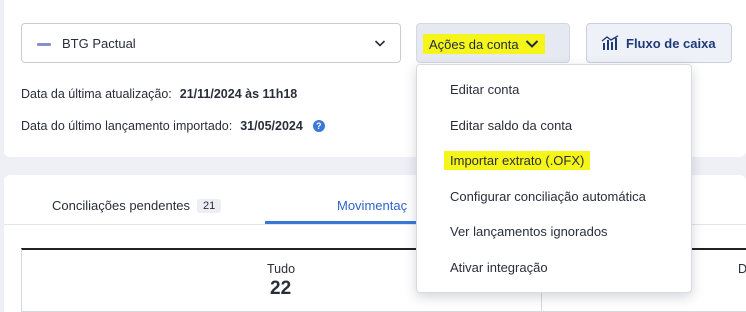 The height and width of the screenshot is (312, 746). What do you see at coordinates (281, 288) in the screenshot?
I see `summary-all-value: 22` at bounding box center [281, 288].